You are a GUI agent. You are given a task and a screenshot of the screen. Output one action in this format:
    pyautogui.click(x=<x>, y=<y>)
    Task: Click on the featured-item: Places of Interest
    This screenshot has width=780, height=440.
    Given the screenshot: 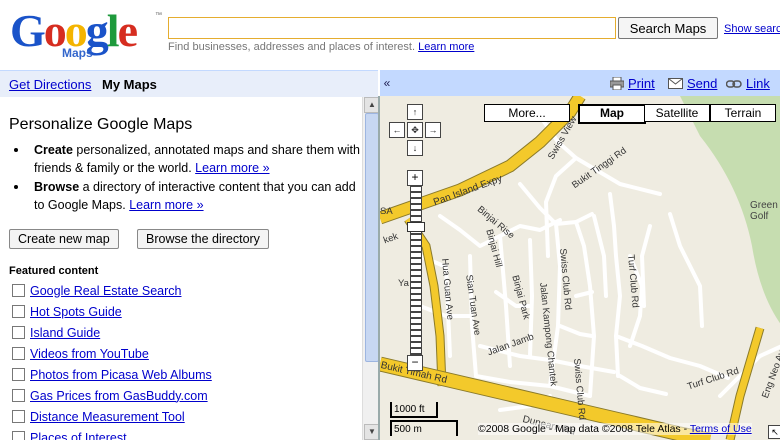 What is the action you would take?
    pyautogui.click(x=112, y=433)
    